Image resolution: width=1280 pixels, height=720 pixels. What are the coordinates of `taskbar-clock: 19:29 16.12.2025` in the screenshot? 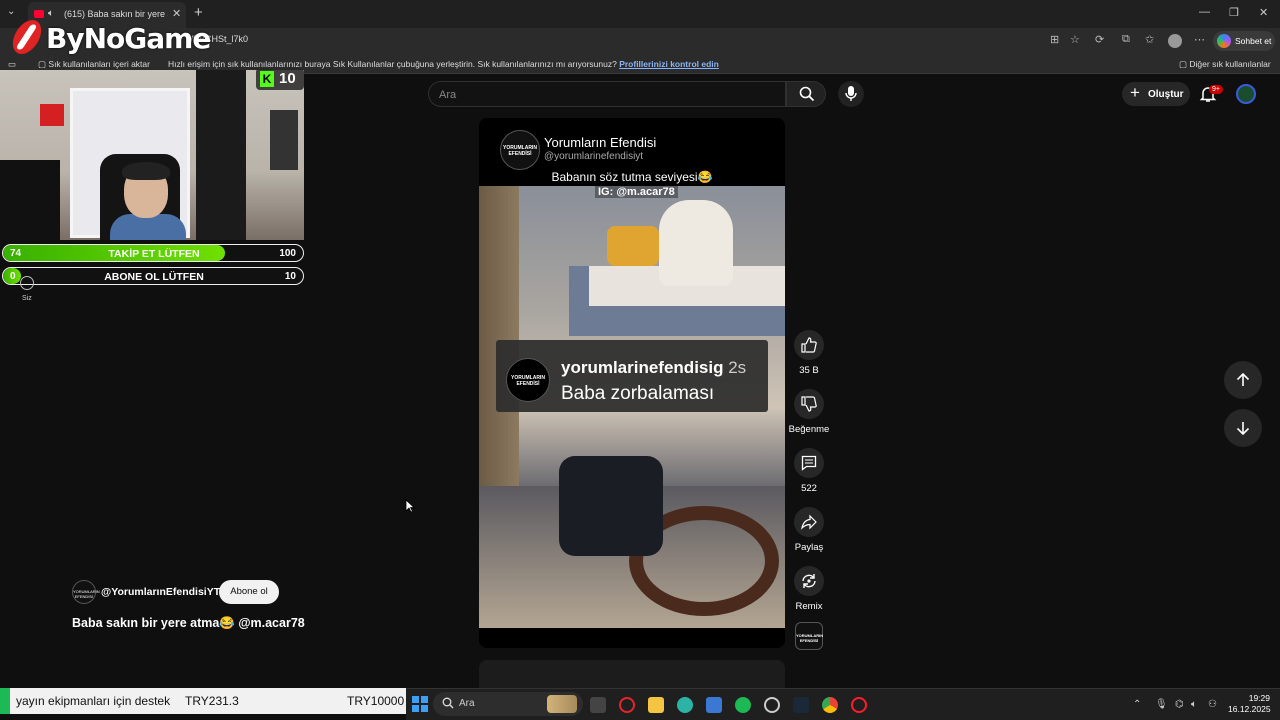 It's located at (1249, 704).